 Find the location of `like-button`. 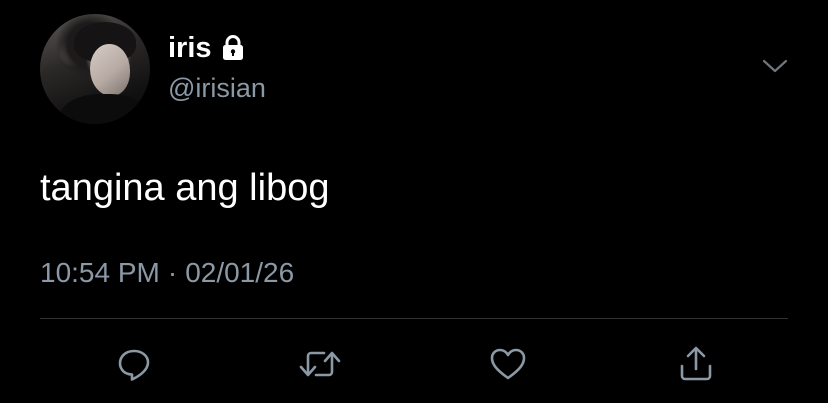

like-button is located at coordinates (508, 364).